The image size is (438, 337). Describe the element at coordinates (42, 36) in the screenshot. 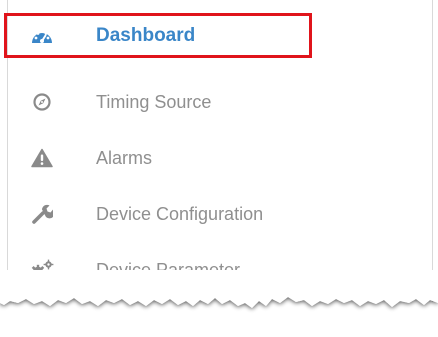

I see `dashboard-gauge-icon` at that location.